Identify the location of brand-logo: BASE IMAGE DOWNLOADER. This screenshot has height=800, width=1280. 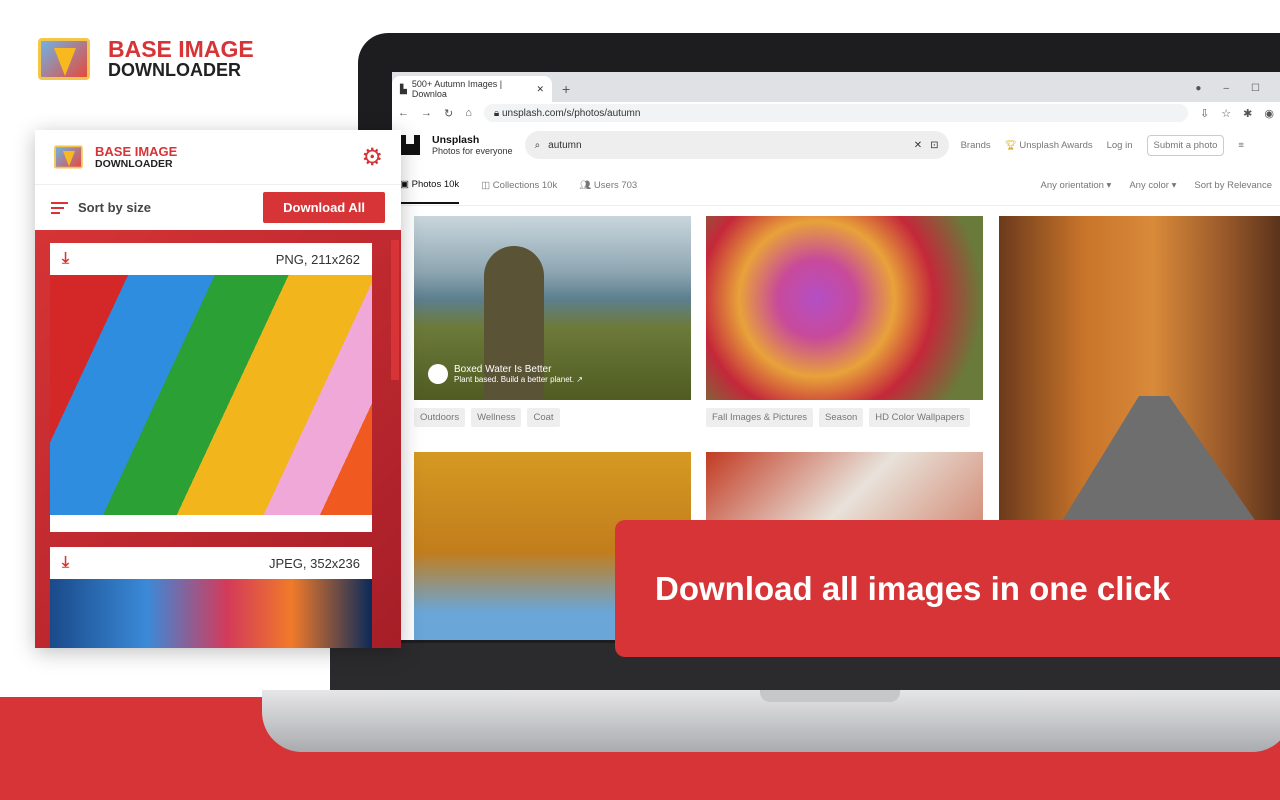
(145, 59).